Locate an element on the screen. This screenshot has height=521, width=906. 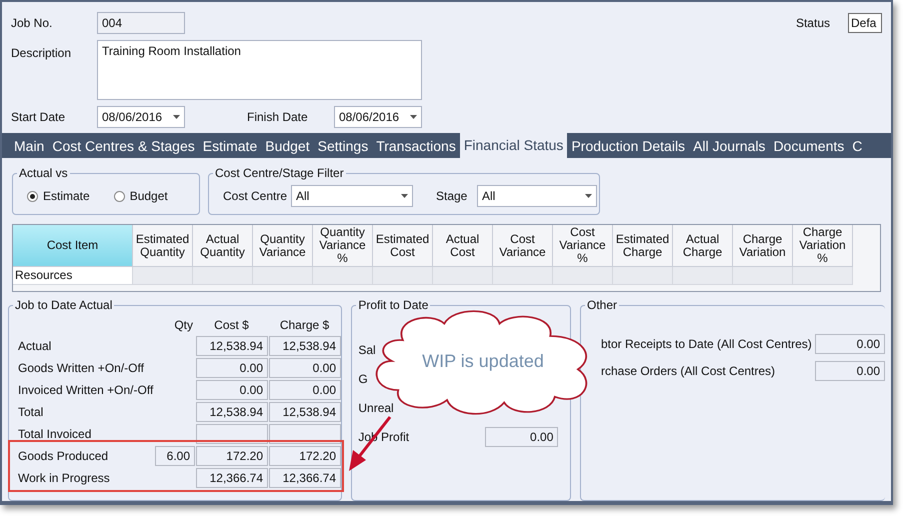
row-label: btor Receipts to Date (All Cost Centres) is located at coordinates (707, 344).